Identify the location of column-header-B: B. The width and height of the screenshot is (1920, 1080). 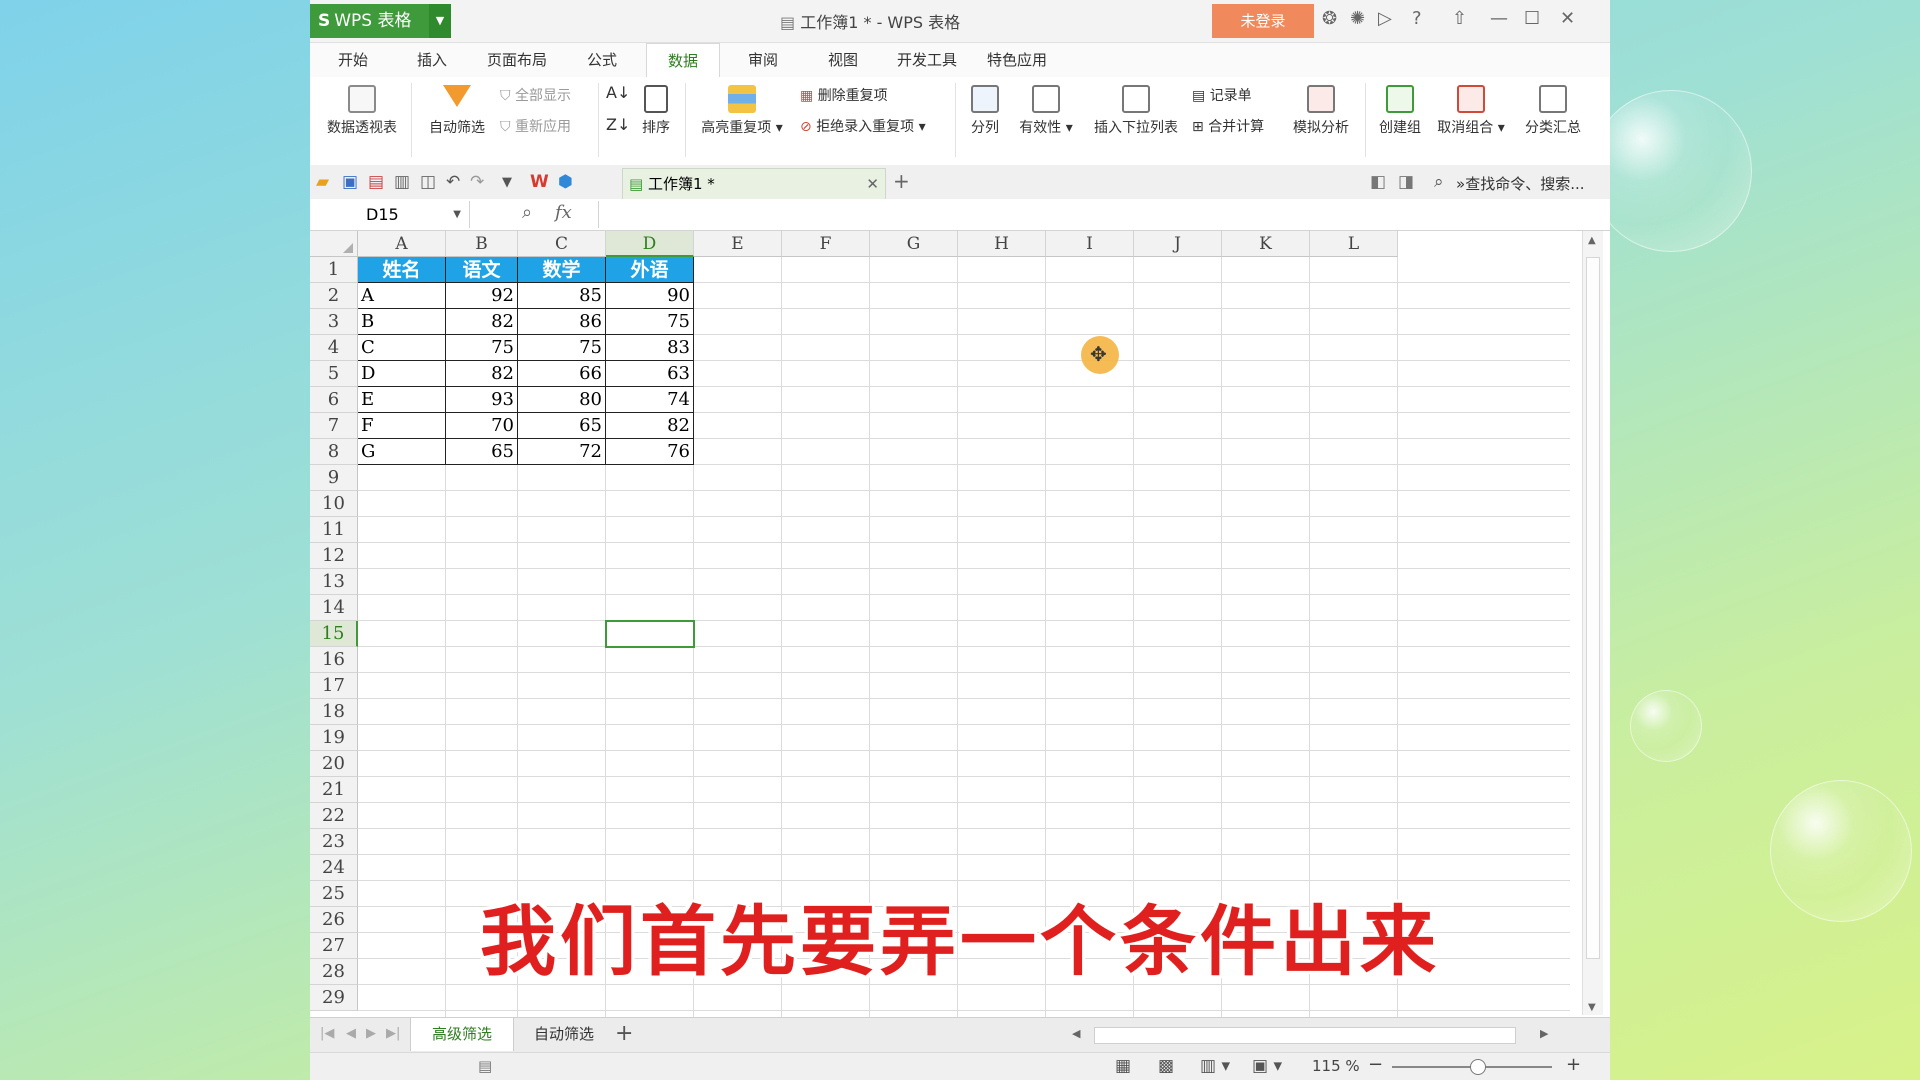
(482, 244).